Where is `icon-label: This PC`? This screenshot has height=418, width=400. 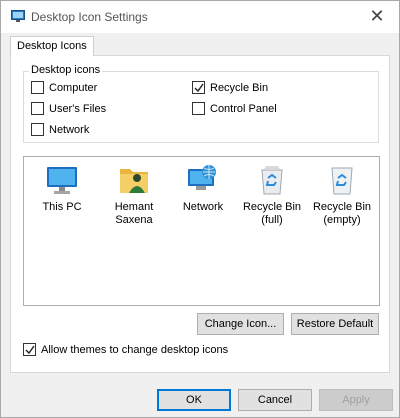
icon-label: This PC is located at coordinates (62, 207).